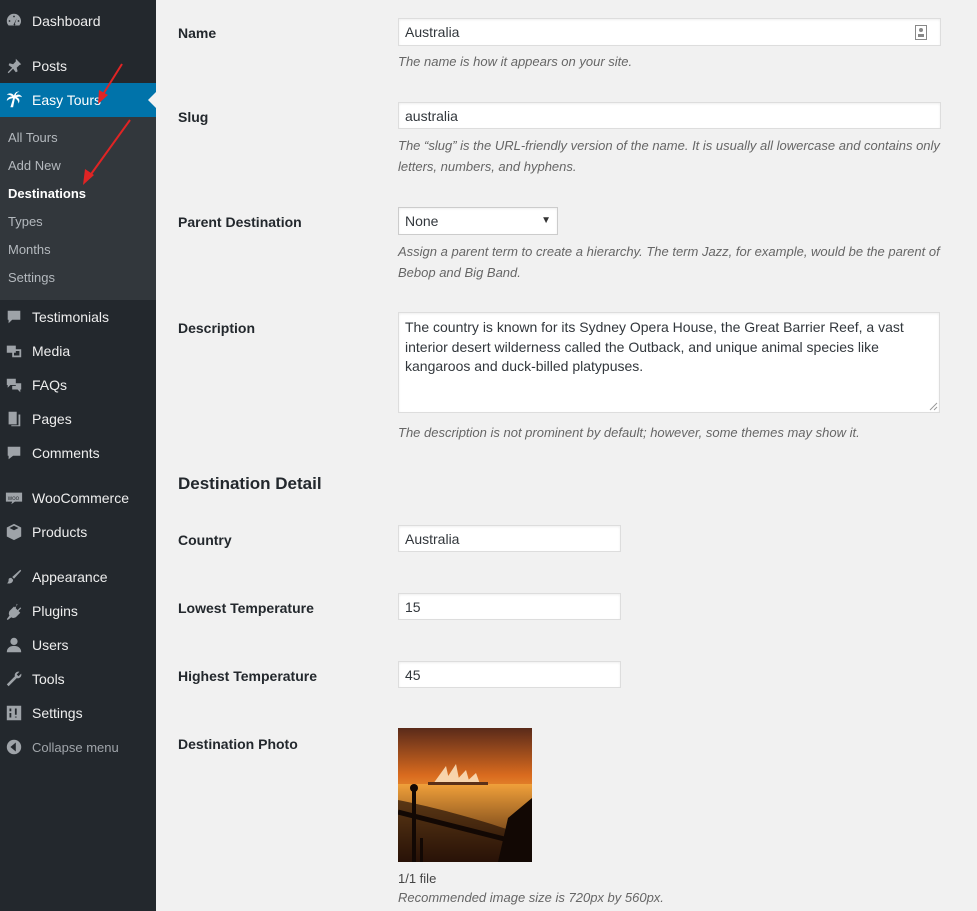 The height and width of the screenshot is (911, 977). Describe the element at coordinates (459, 272) in the screenshot. I see `parent-description-line-2: Bebop and Big Band.` at that location.